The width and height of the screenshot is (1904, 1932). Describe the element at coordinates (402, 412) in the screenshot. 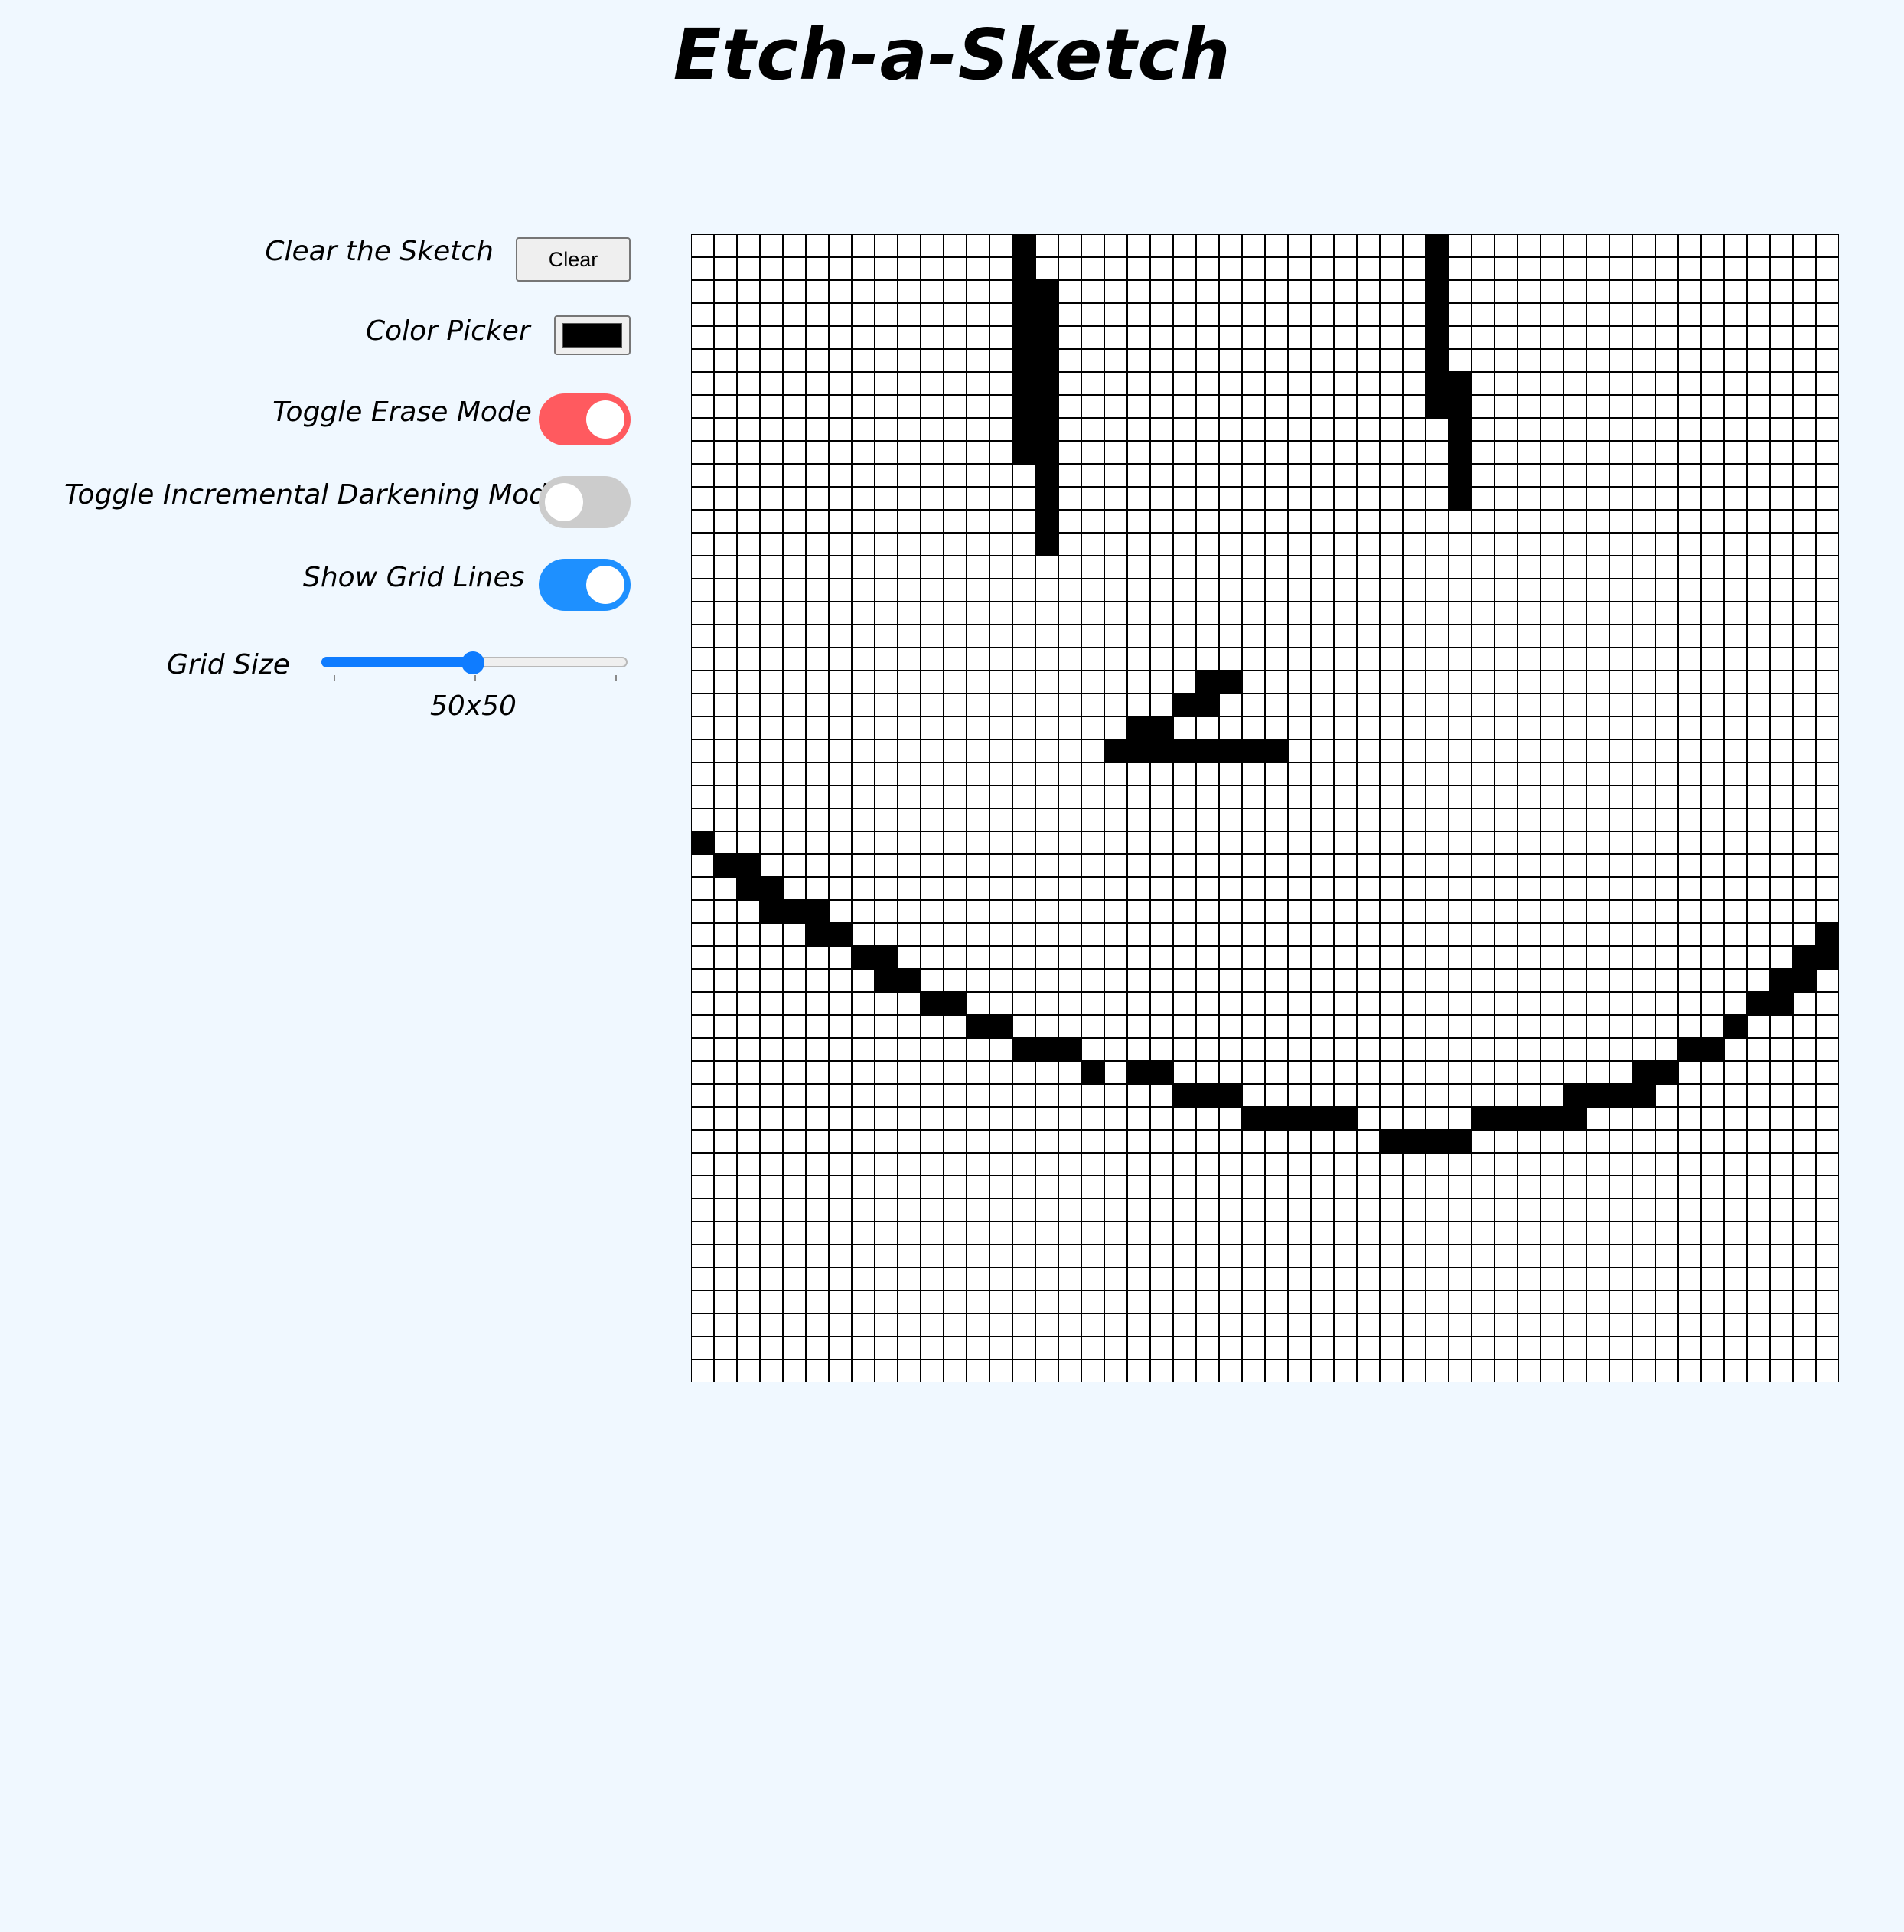

I see `erase-mode-label: Toggle Erase Mode` at that location.